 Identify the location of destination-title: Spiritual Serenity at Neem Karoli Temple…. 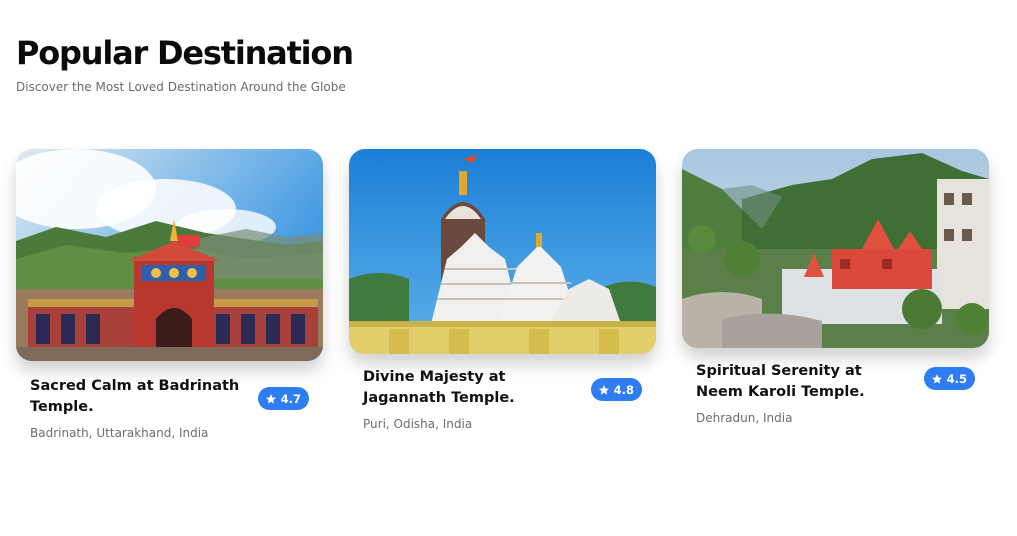
(803, 382).